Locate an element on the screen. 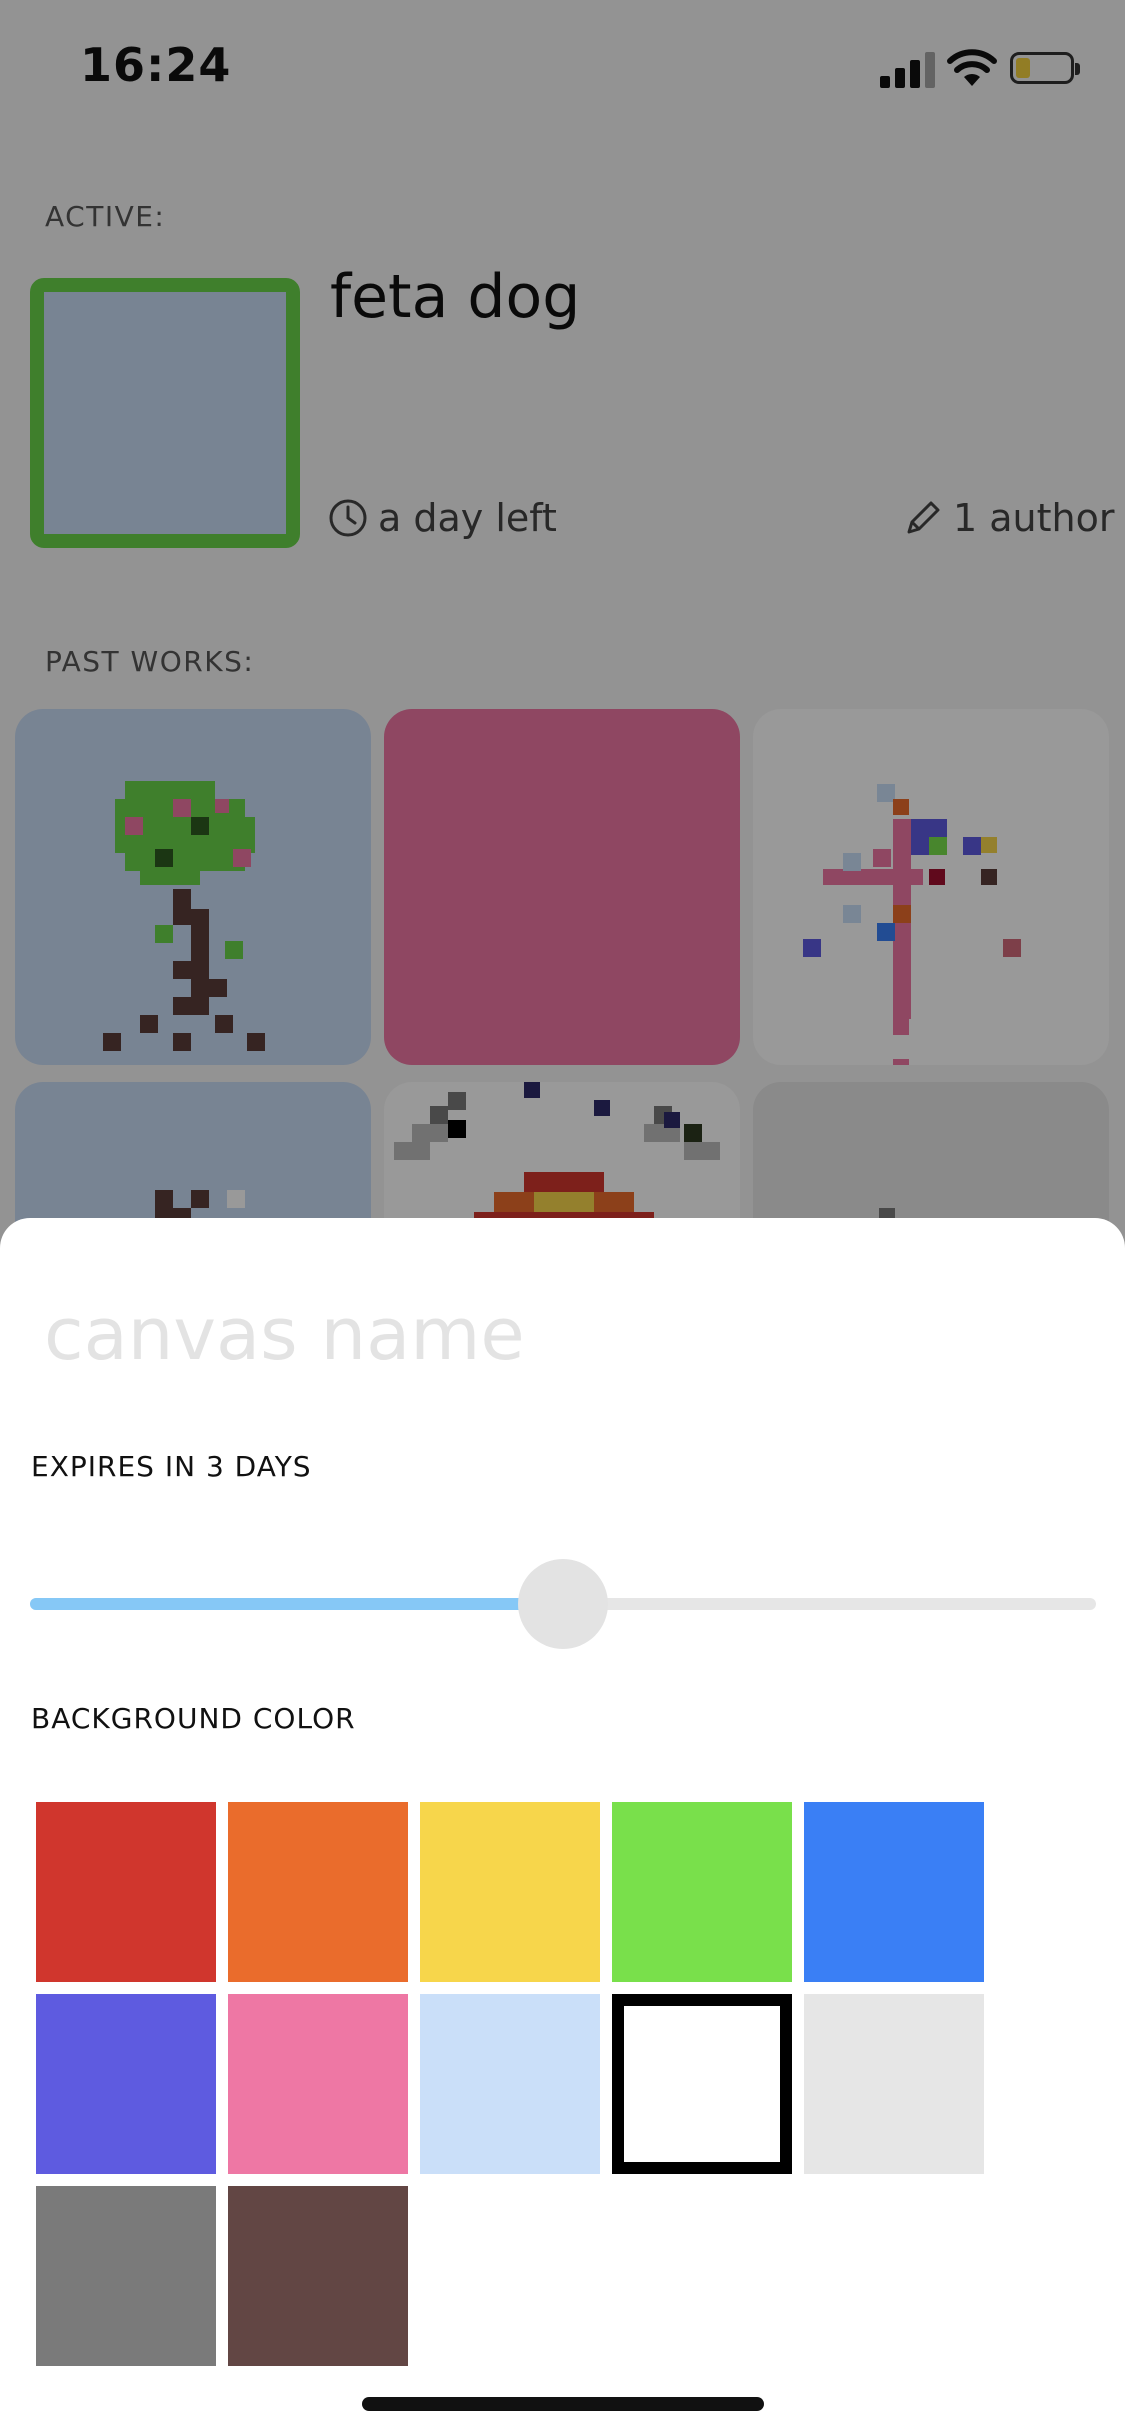 The height and width of the screenshot is (2436, 1125). expires-label: EXPIRES IN 3 DAYS is located at coordinates (171, 1466).